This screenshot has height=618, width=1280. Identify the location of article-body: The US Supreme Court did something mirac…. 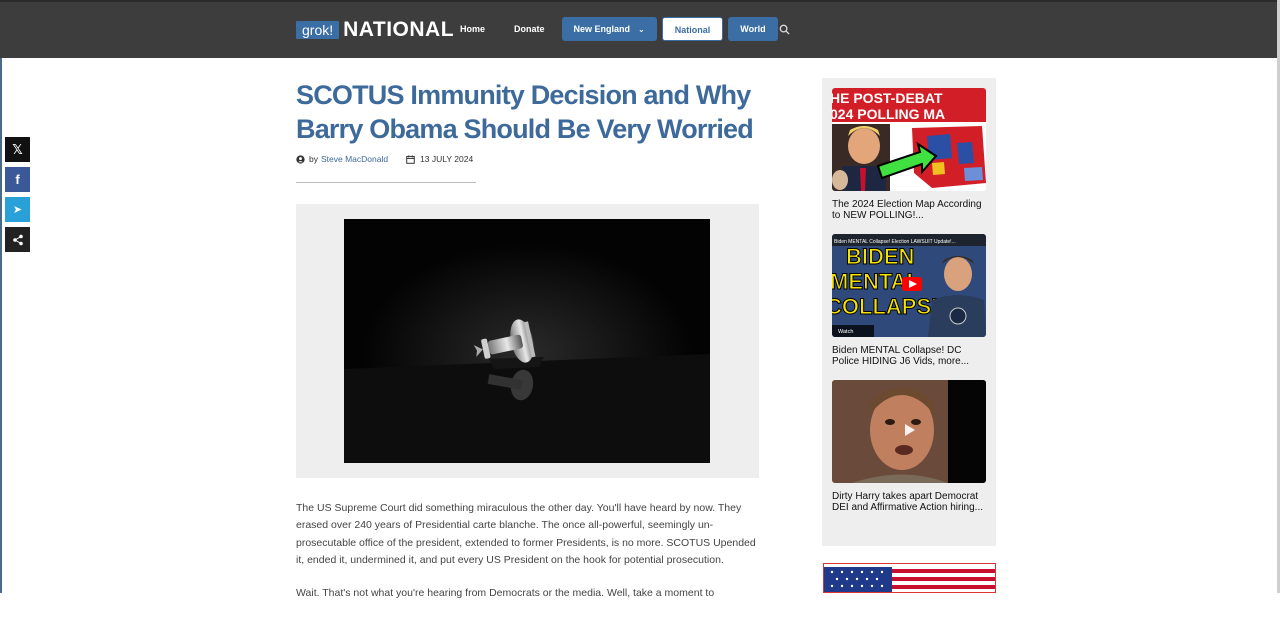
(529, 559).